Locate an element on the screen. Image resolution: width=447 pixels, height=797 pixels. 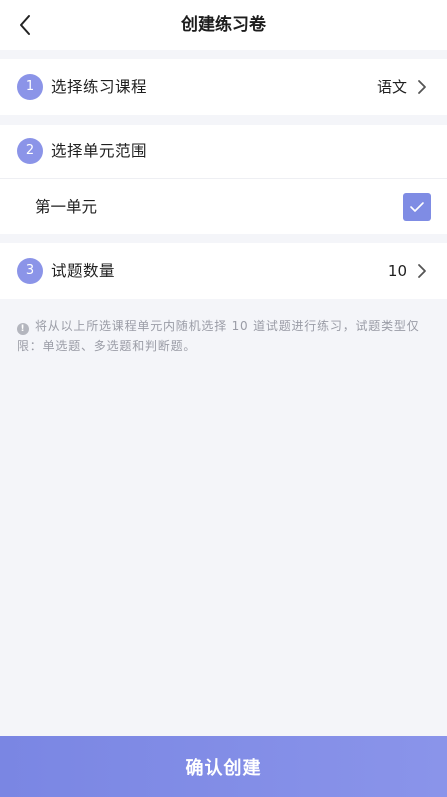
unit-scope-label: 选择单元范围 is located at coordinates (99, 151).